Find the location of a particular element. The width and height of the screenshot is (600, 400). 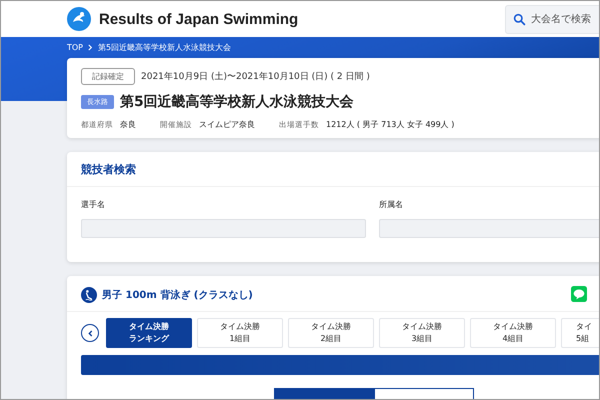

chevron-left-icon is located at coordinates (90, 333).